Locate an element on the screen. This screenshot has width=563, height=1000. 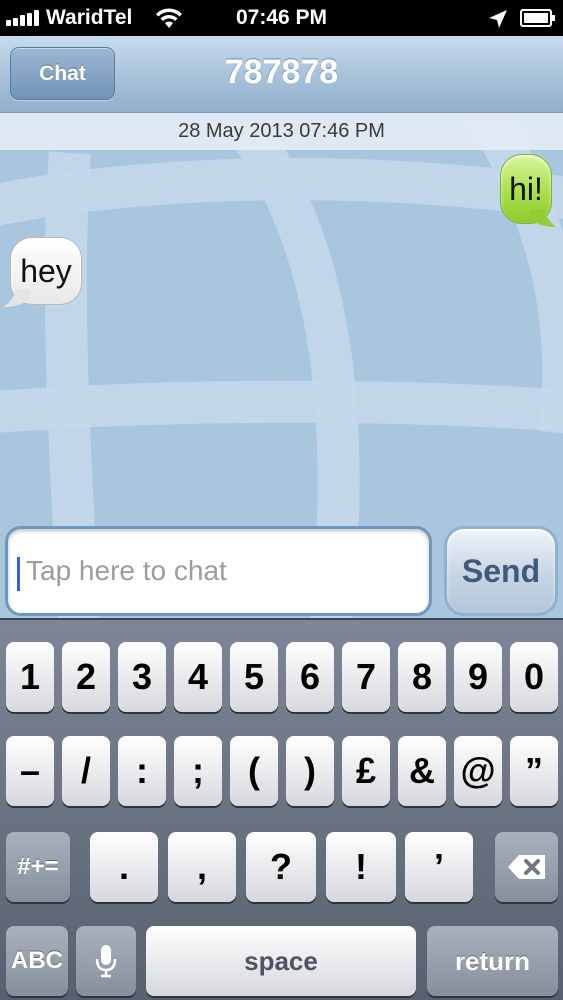
key-6: 6 is located at coordinates (310, 677).